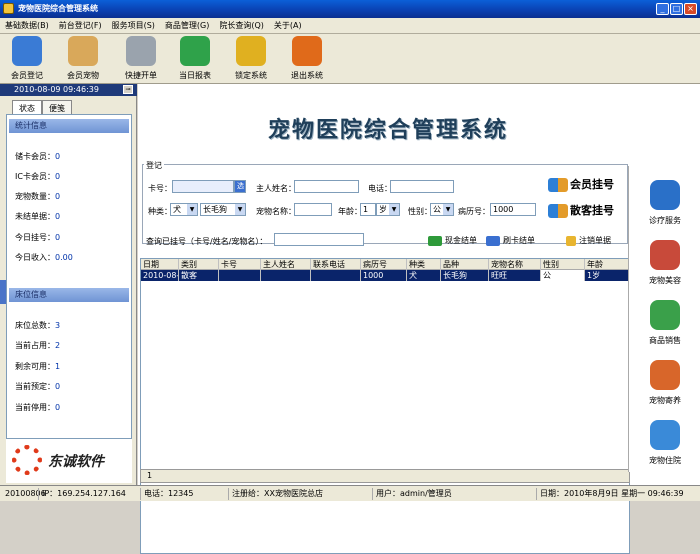 Image resolution: width=700 pixels, height=554 pixels. What do you see at coordinates (128, 89) in the screenshot?
I see `pin-icon: ⊸` at bounding box center [128, 89].